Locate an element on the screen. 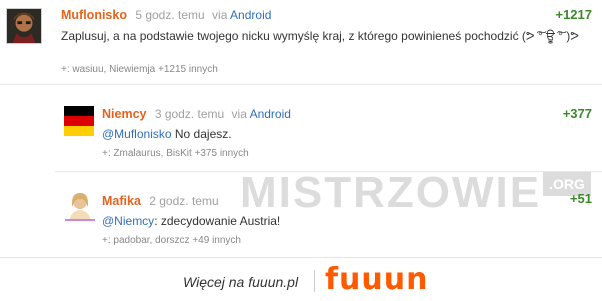 Image resolution: width=602 pixels, height=301 pixels. mention-link: @Muflonisko is located at coordinates (137, 134).